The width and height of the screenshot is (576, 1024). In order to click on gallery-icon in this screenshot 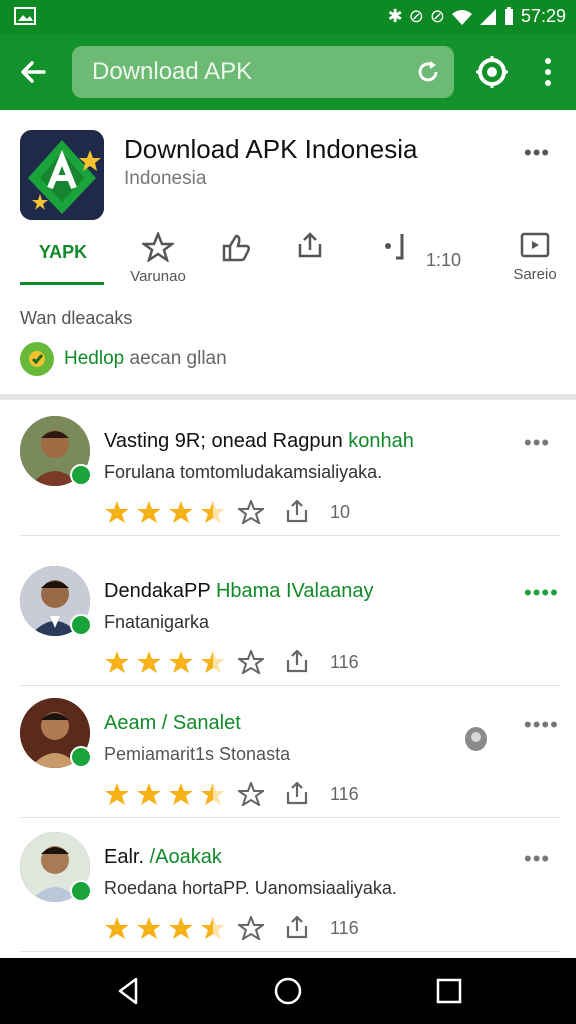, I will do `click(25, 18)`.